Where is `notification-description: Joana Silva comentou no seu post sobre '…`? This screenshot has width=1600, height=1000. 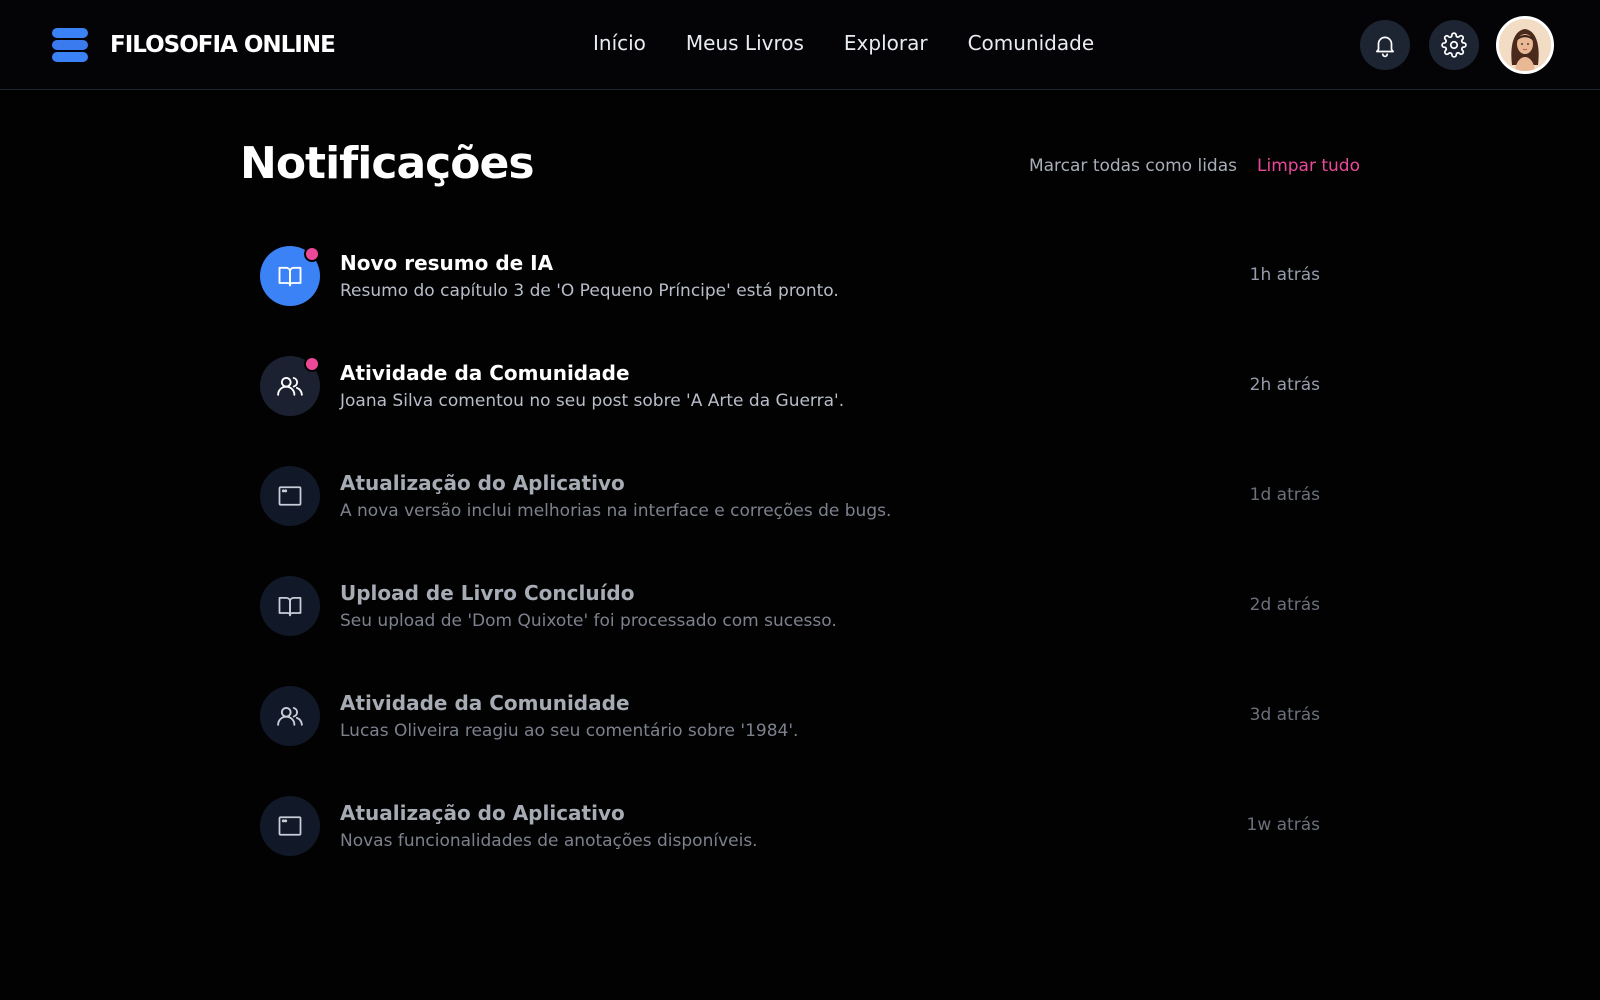 notification-description: Joana Silva comentou no seu post sobre '… is located at coordinates (592, 401).